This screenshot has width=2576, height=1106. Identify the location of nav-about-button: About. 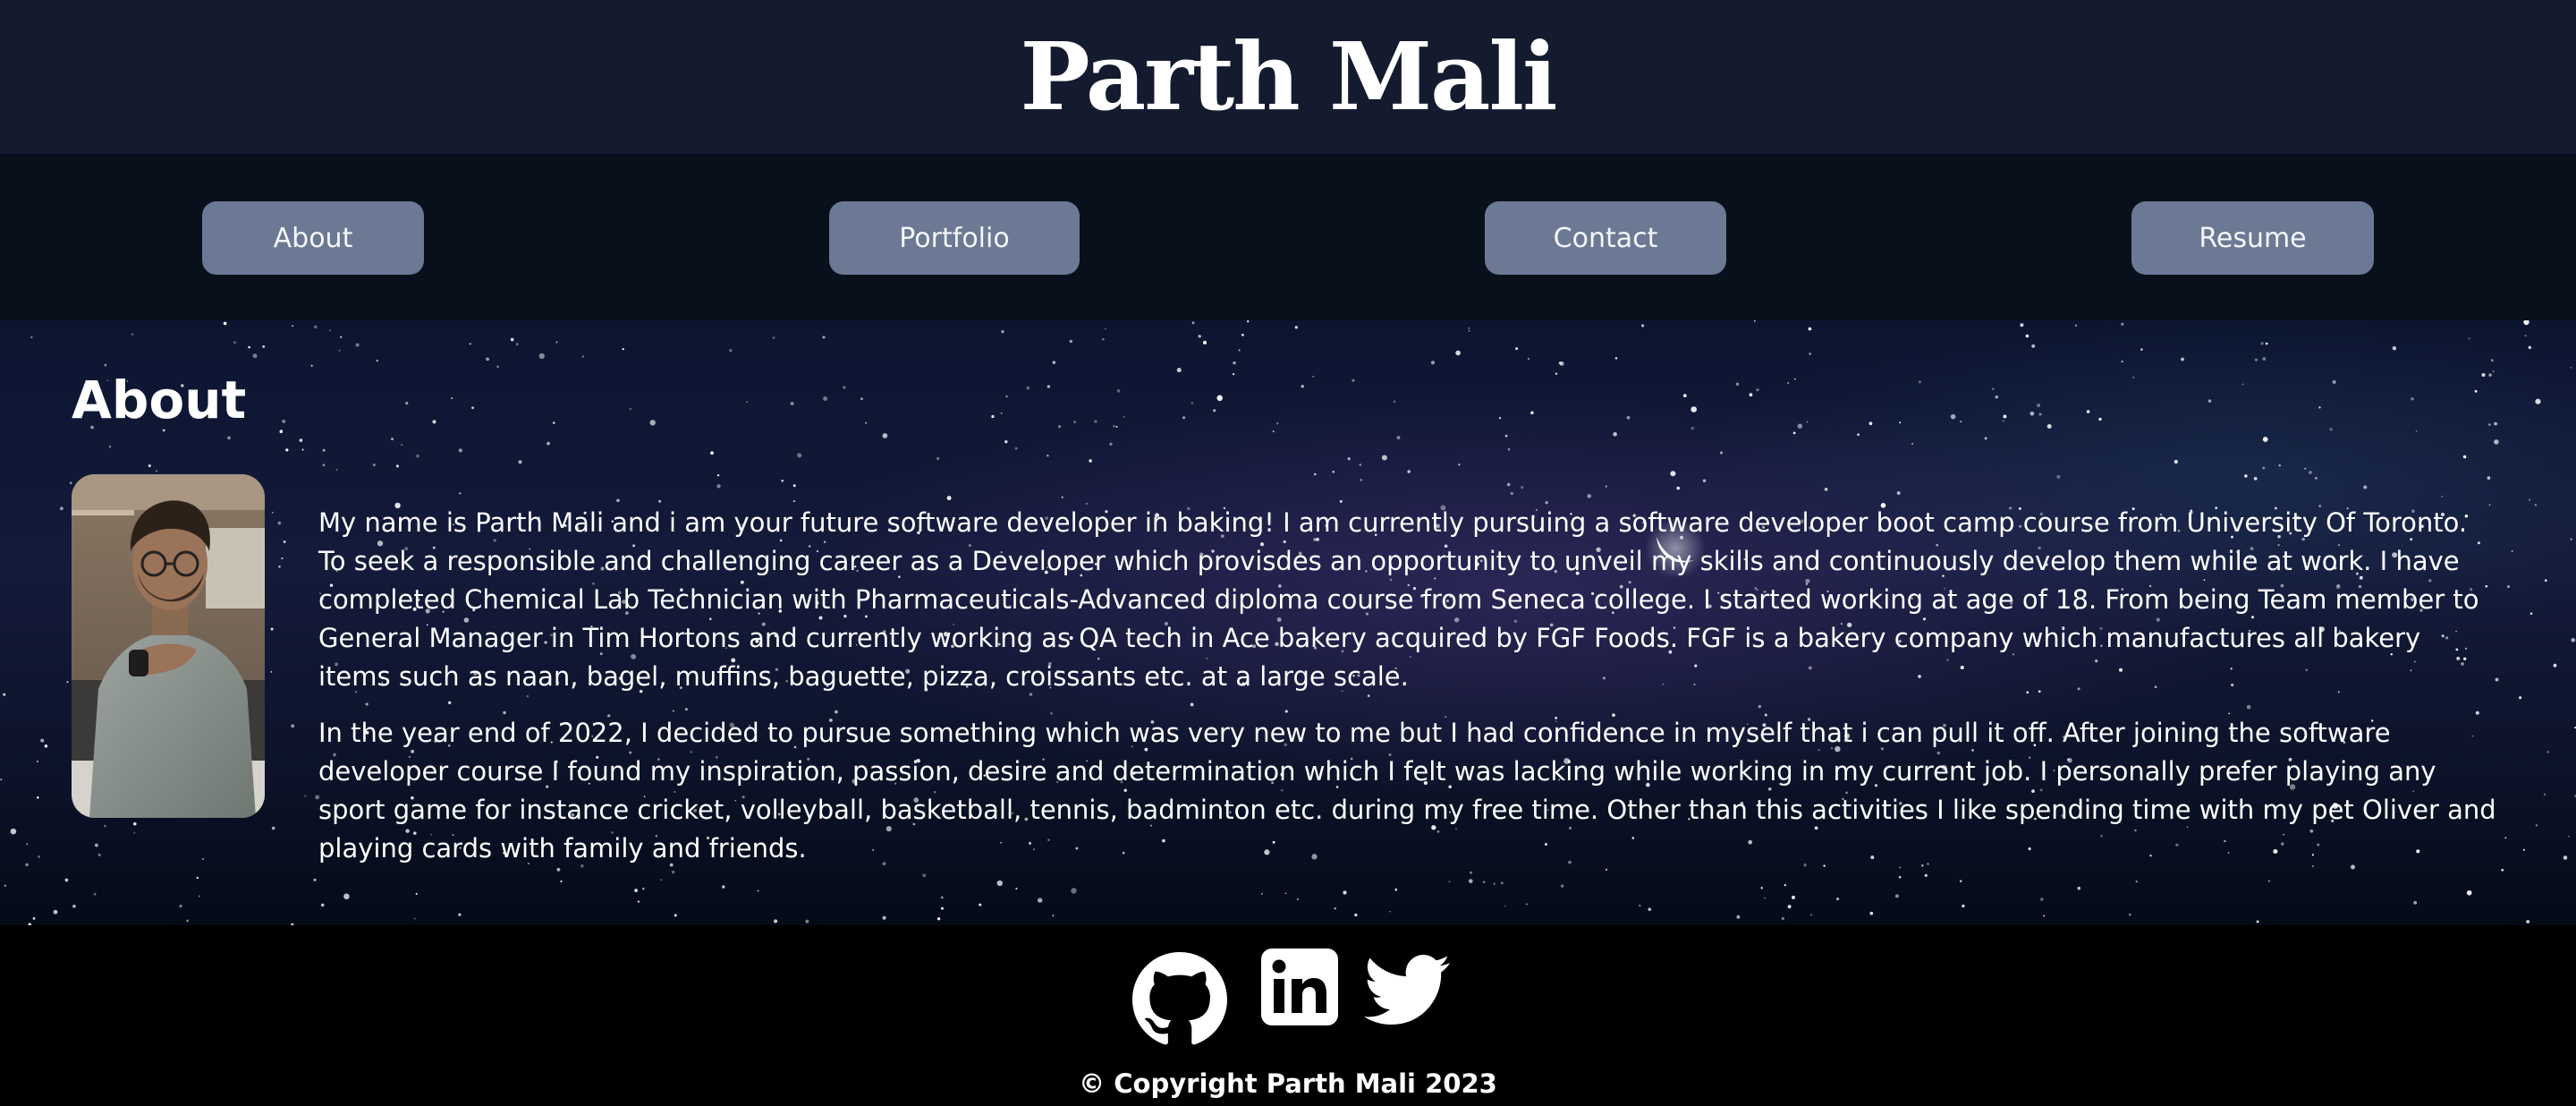
(313, 238).